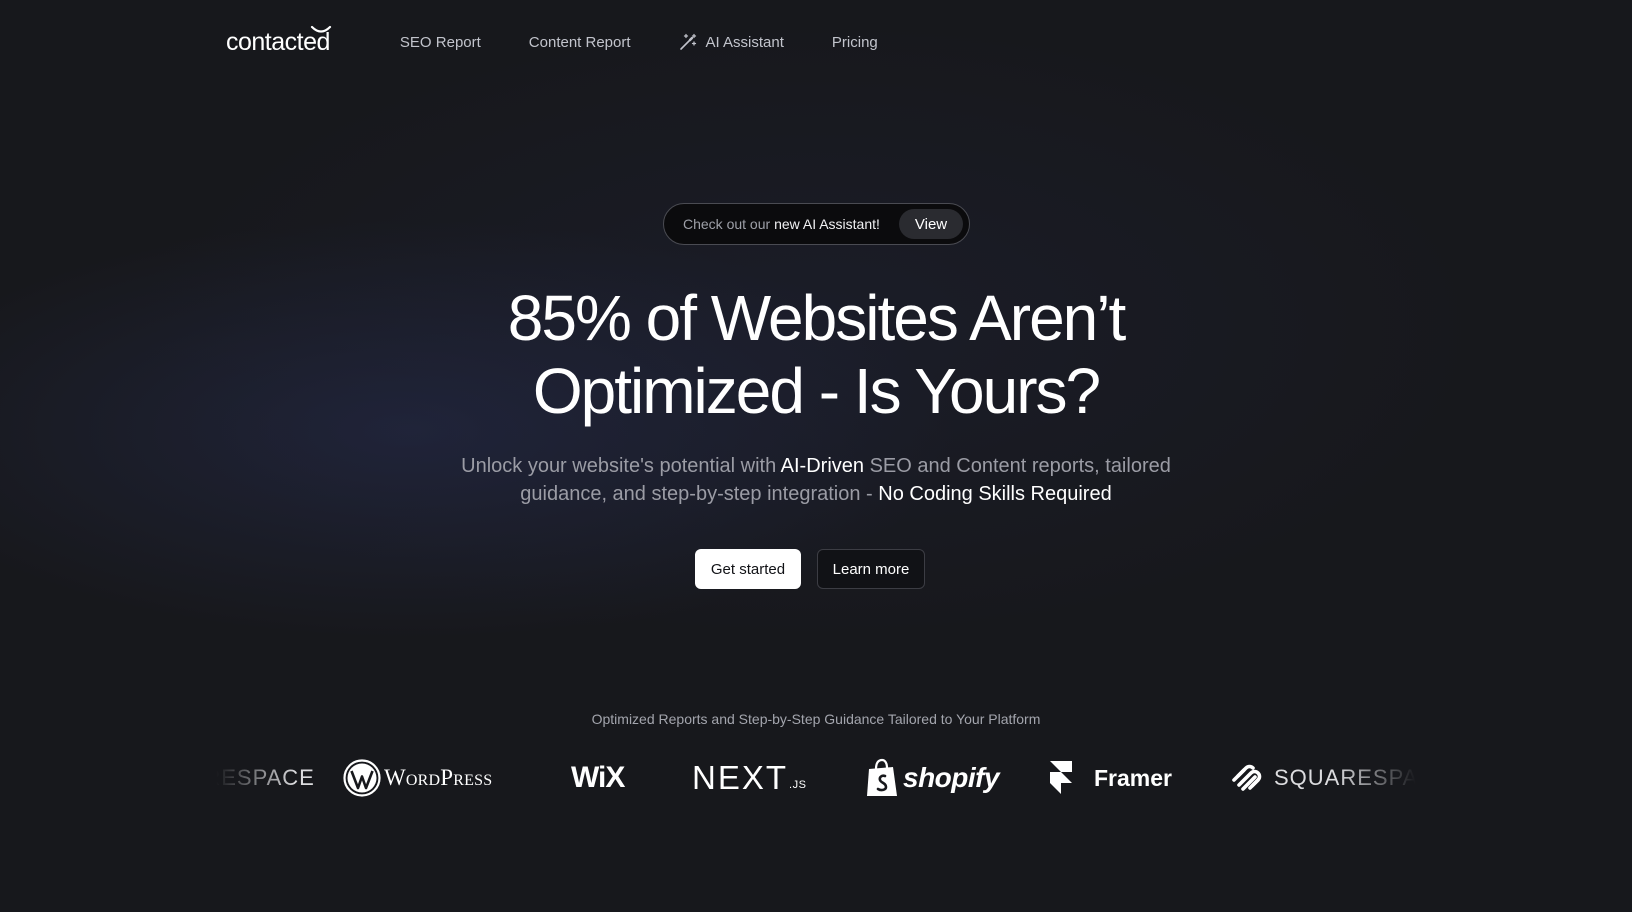 This screenshot has width=1632, height=912. What do you see at coordinates (816, 569) in the screenshot?
I see `cta-group: Get started Learn more` at bounding box center [816, 569].